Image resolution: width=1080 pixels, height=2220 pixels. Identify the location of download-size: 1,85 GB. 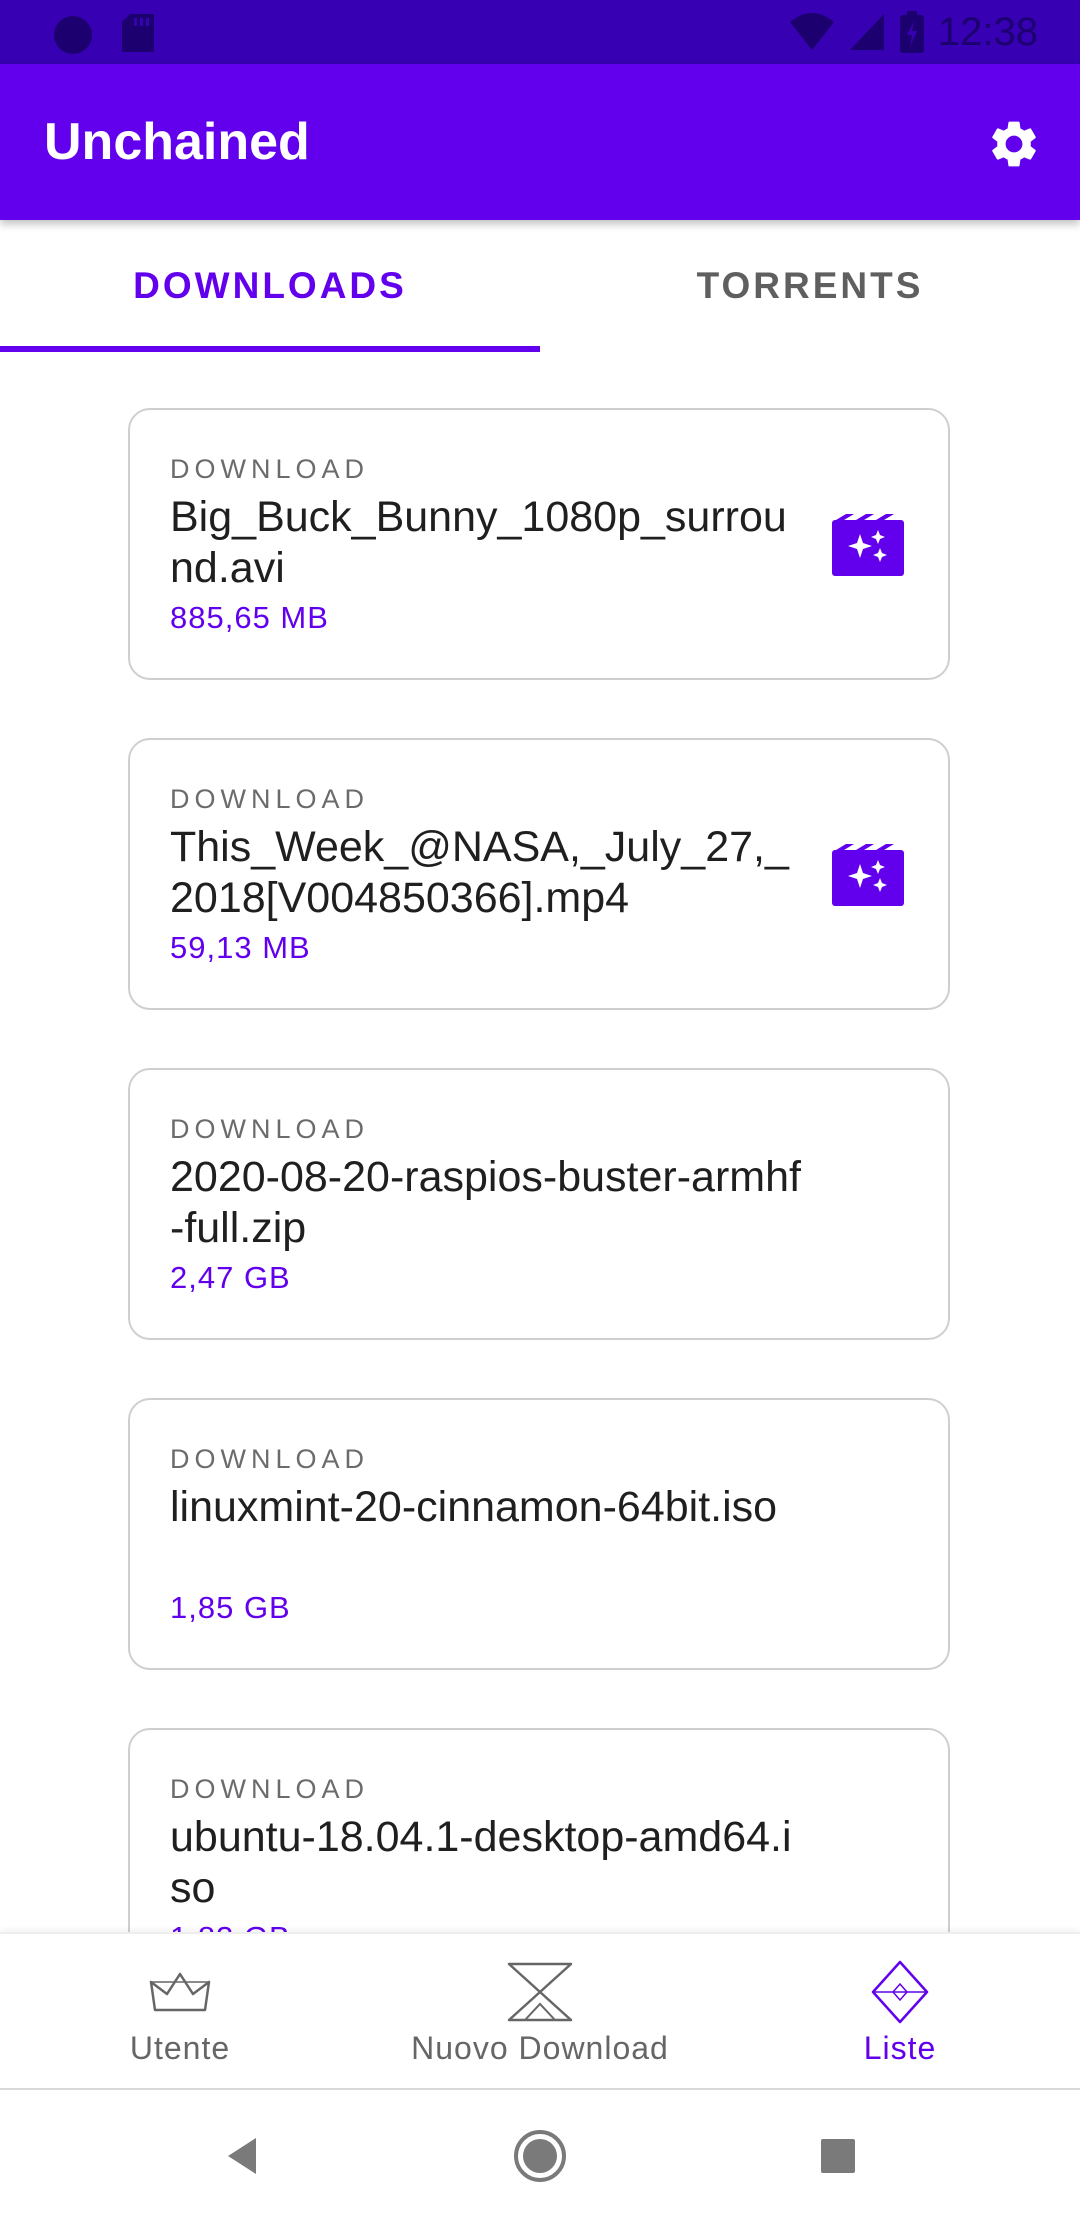
(230, 1607).